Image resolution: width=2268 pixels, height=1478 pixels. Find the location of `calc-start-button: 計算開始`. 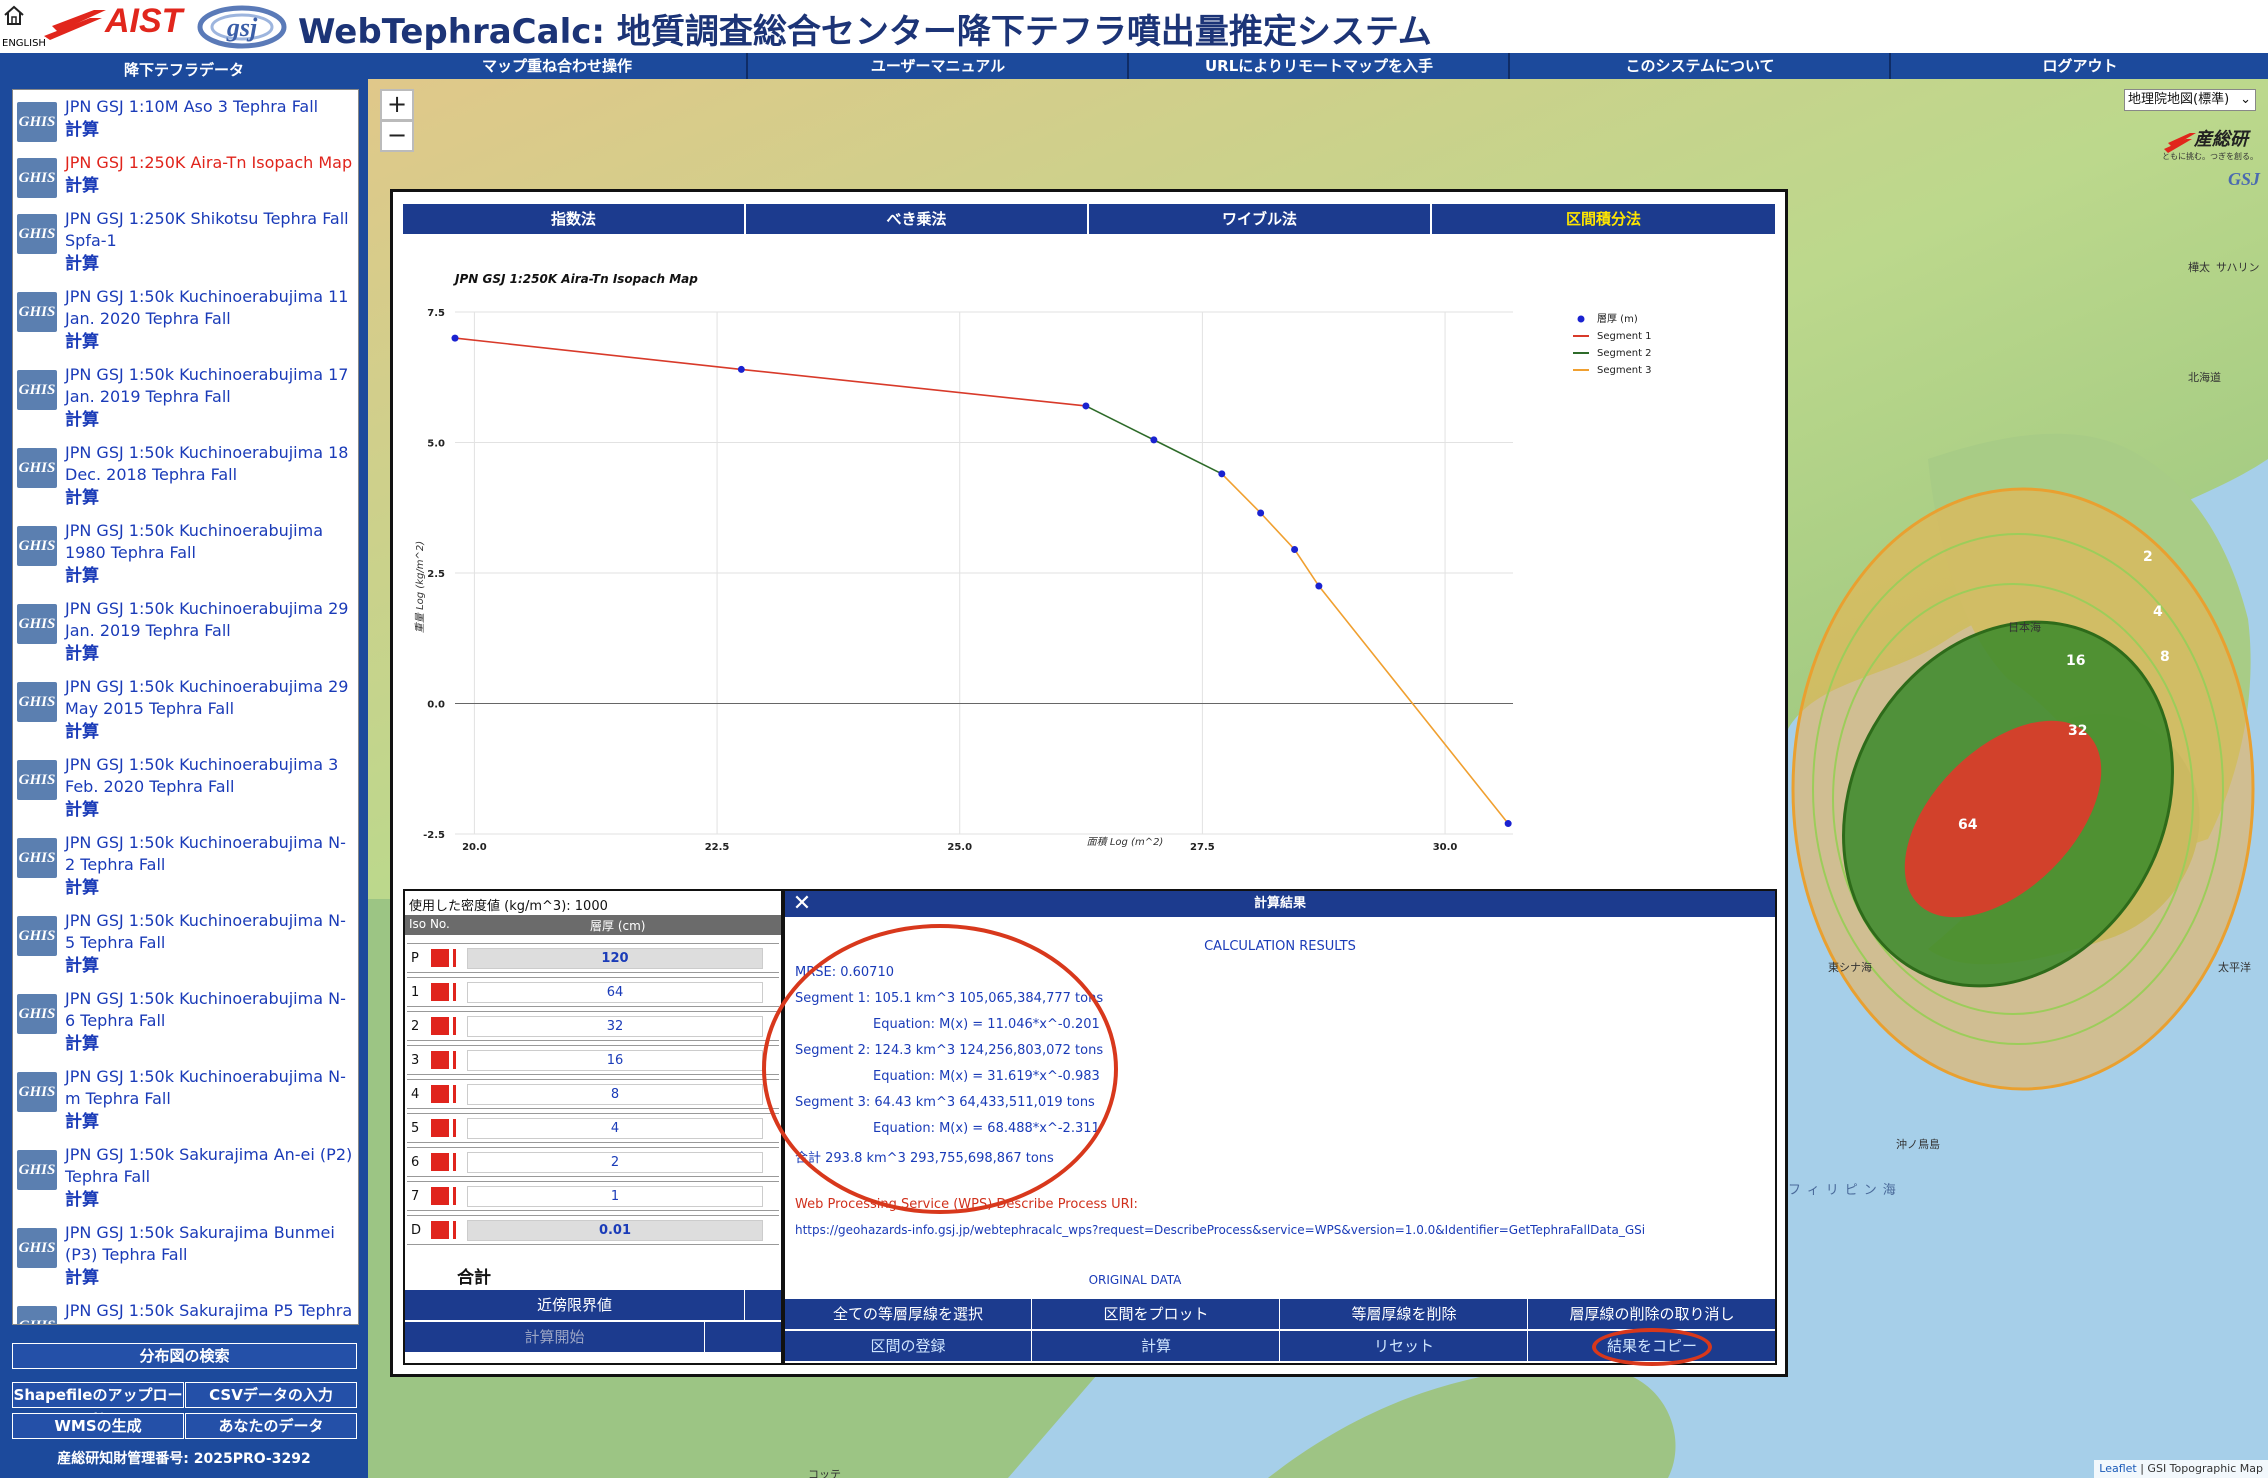

calc-start-button: 計算開始 is located at coordinates (555, 1337).